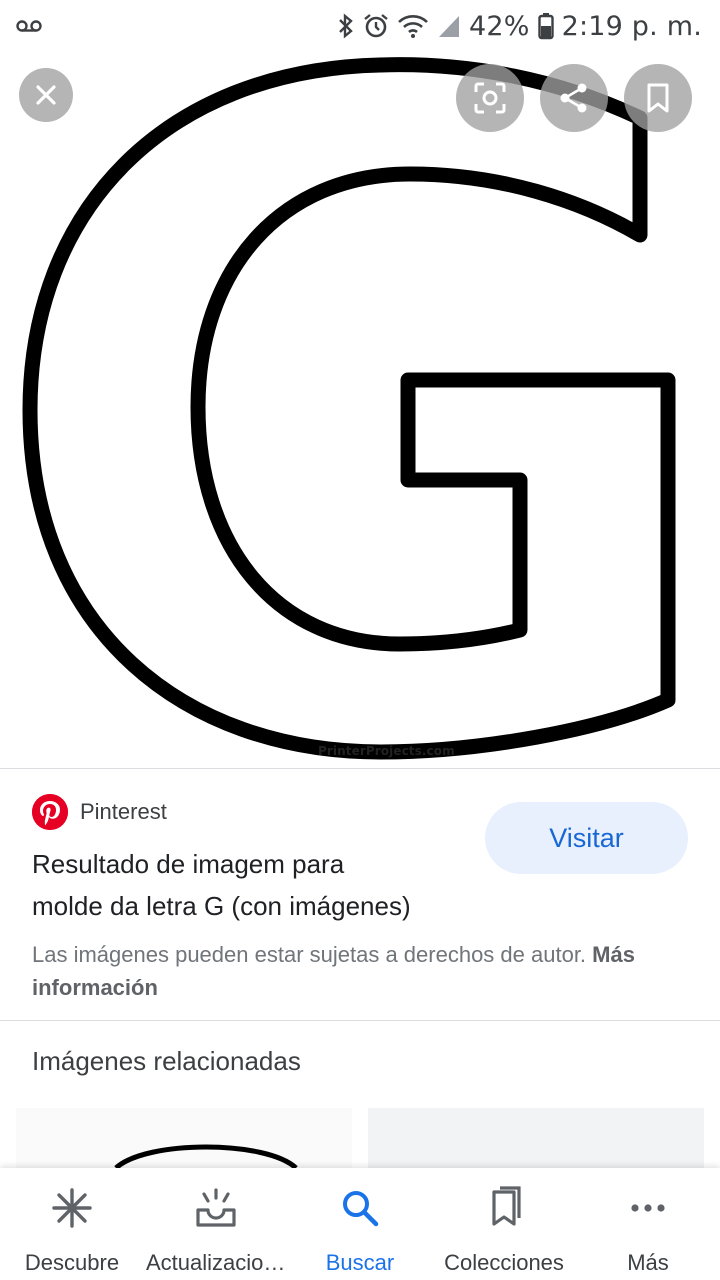 The width and height of the screenshot is (720, 1280). I want to click on share-button, so click(574, 98).